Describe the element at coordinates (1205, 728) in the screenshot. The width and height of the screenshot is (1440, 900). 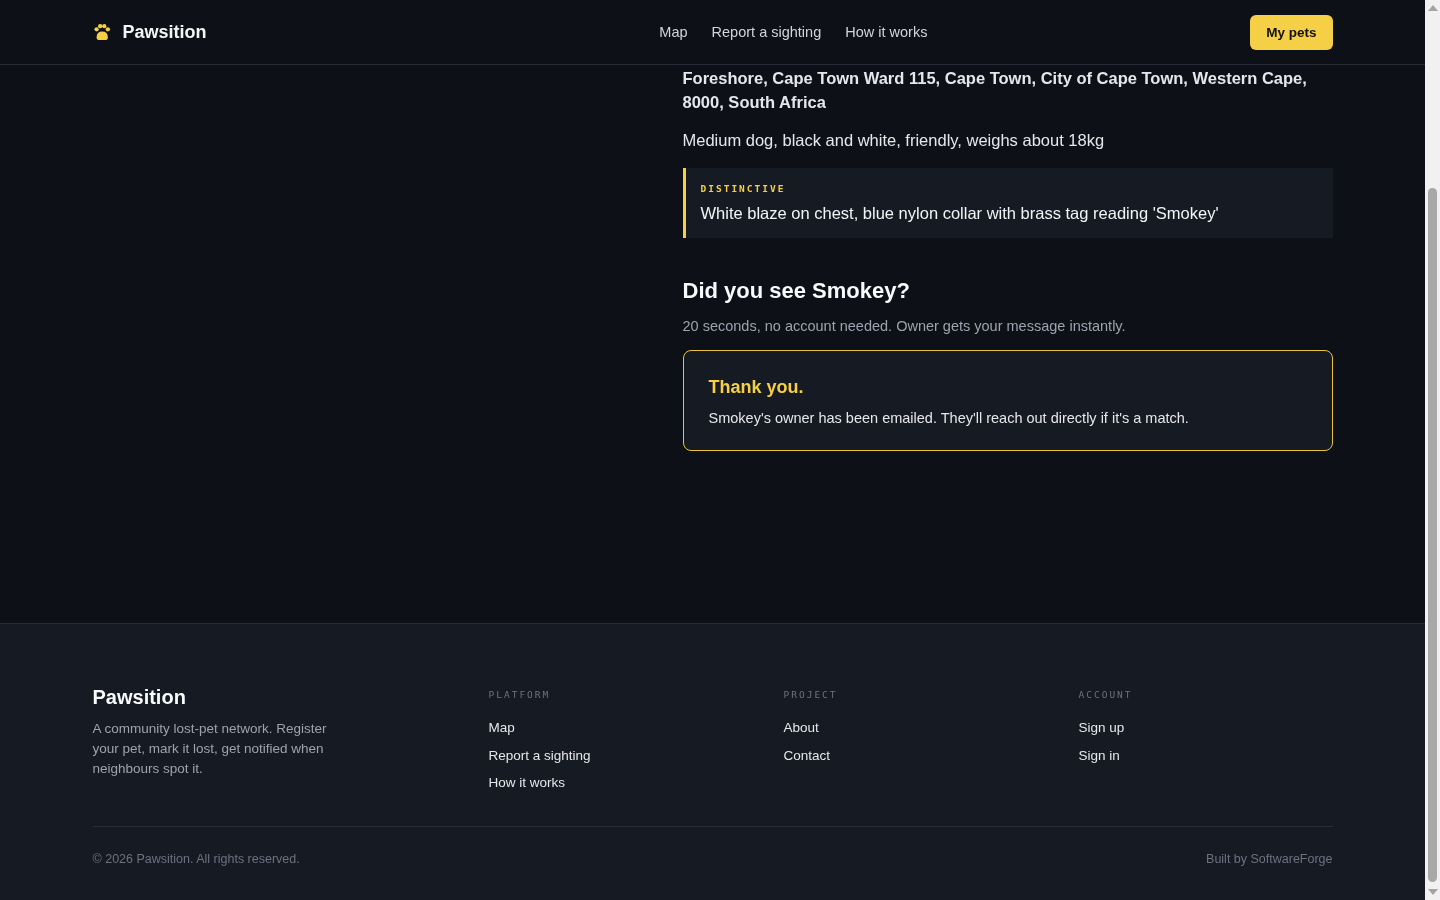
I see `footer-link: Sign up` at that location.